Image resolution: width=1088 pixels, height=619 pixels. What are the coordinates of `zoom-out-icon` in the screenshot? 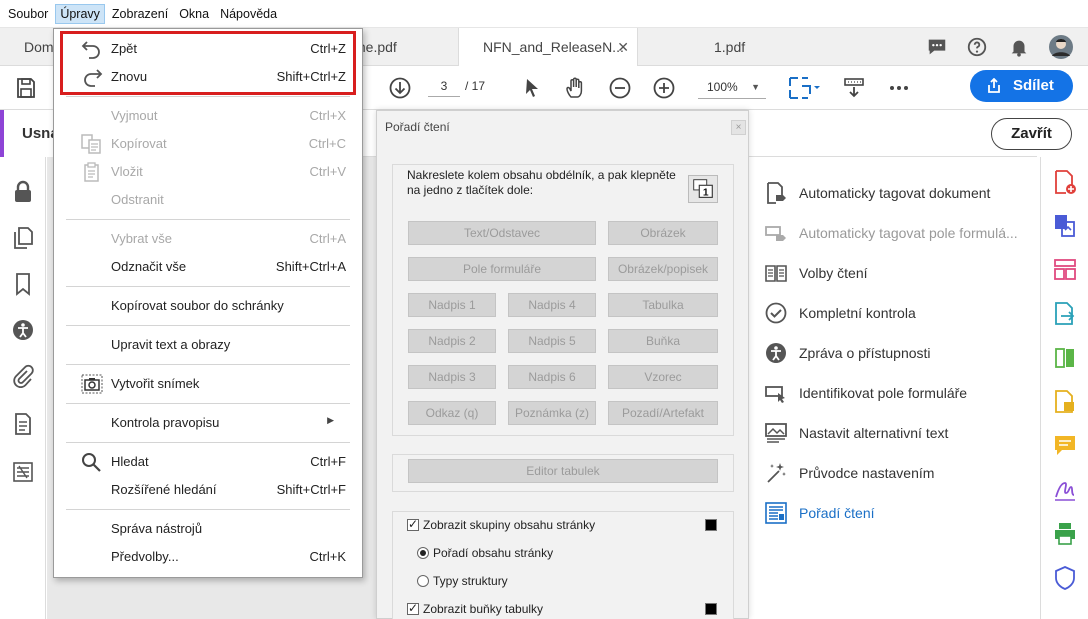 It's located at (620, 88).